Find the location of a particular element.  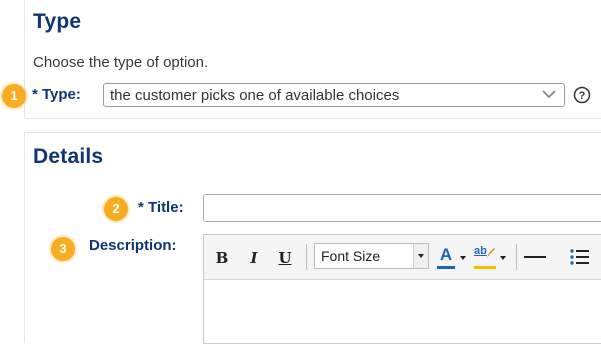

highlight-color-button: ab is located at coordinates (491, 258).